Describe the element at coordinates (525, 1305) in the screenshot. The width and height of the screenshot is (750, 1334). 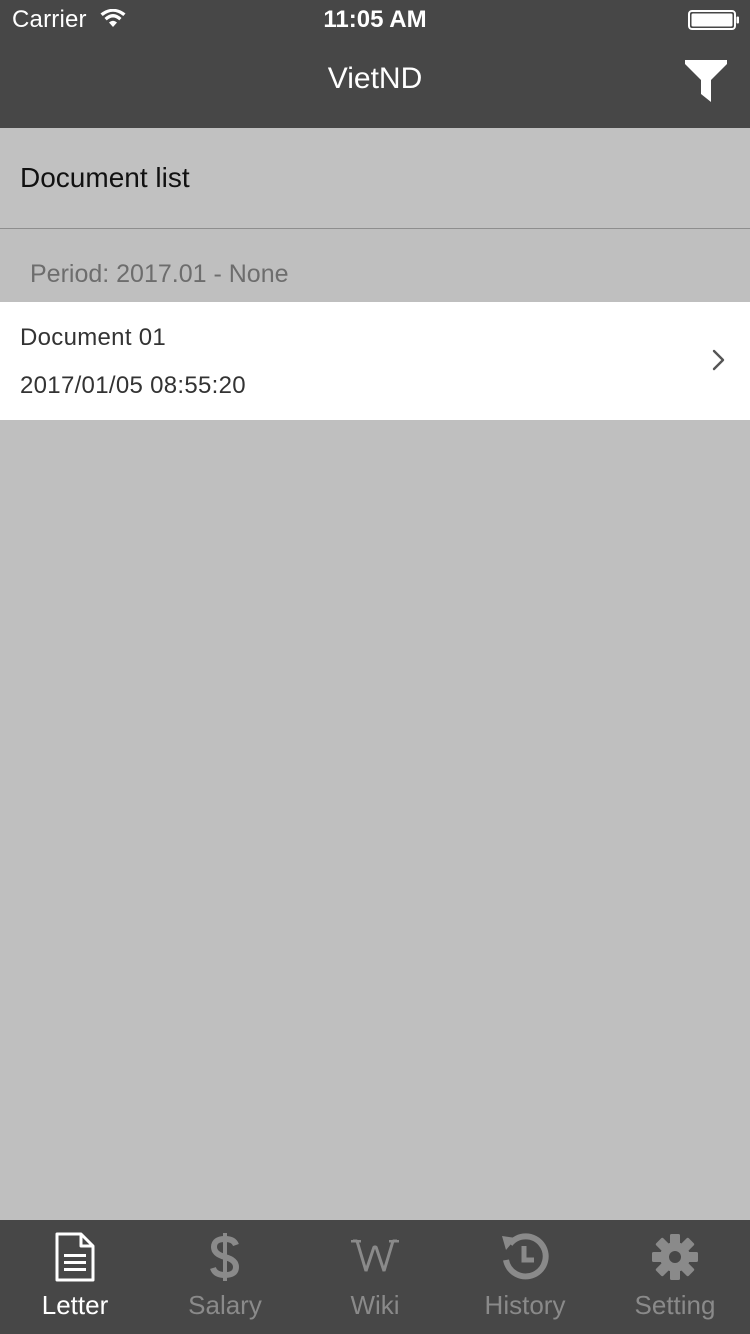
I see `tab-label-history: History` at that location.